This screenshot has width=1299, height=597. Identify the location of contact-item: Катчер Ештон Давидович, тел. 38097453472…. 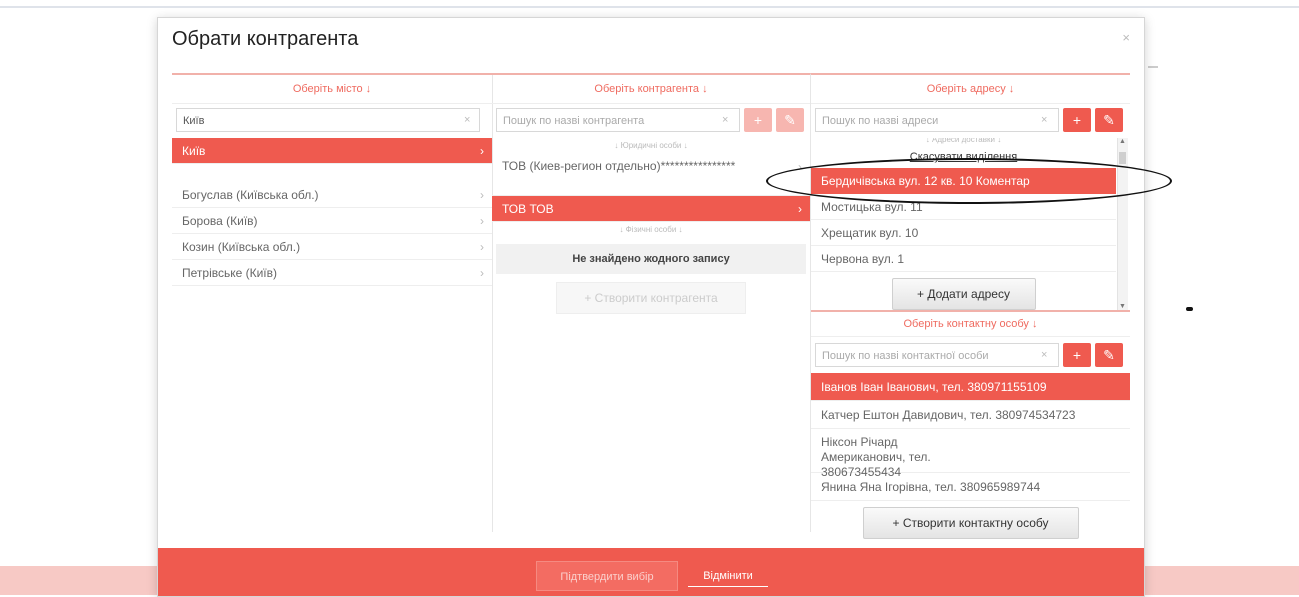
(970, 415).